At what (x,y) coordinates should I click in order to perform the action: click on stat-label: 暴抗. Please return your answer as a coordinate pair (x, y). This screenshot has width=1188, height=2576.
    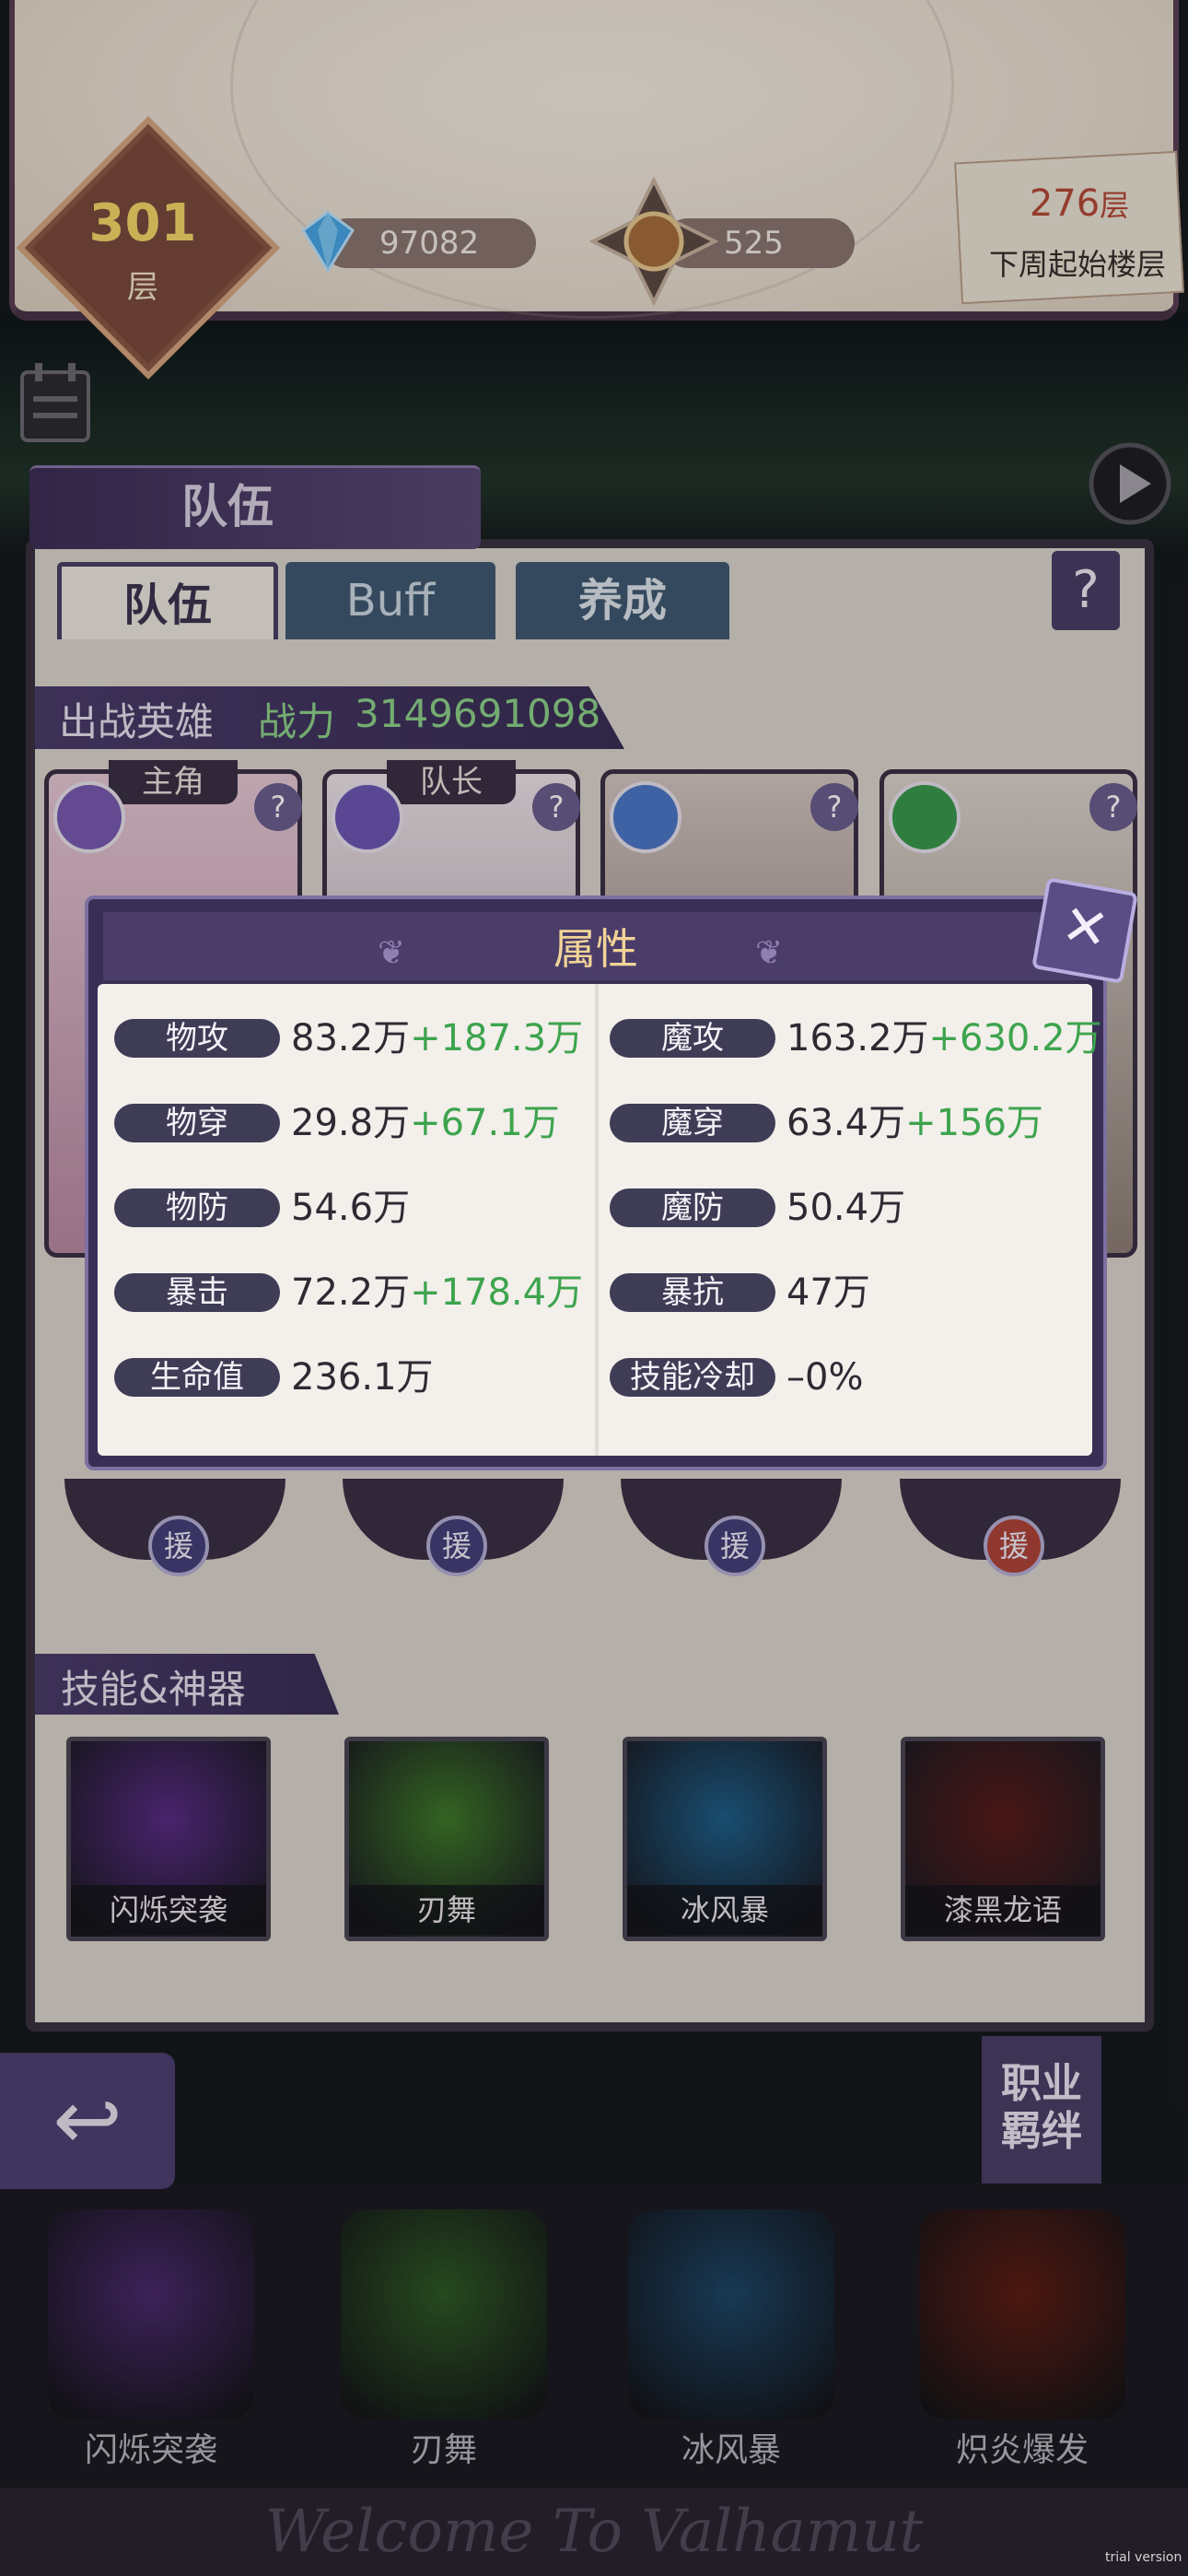
    Looking at the image, I should click on (692, 1292).